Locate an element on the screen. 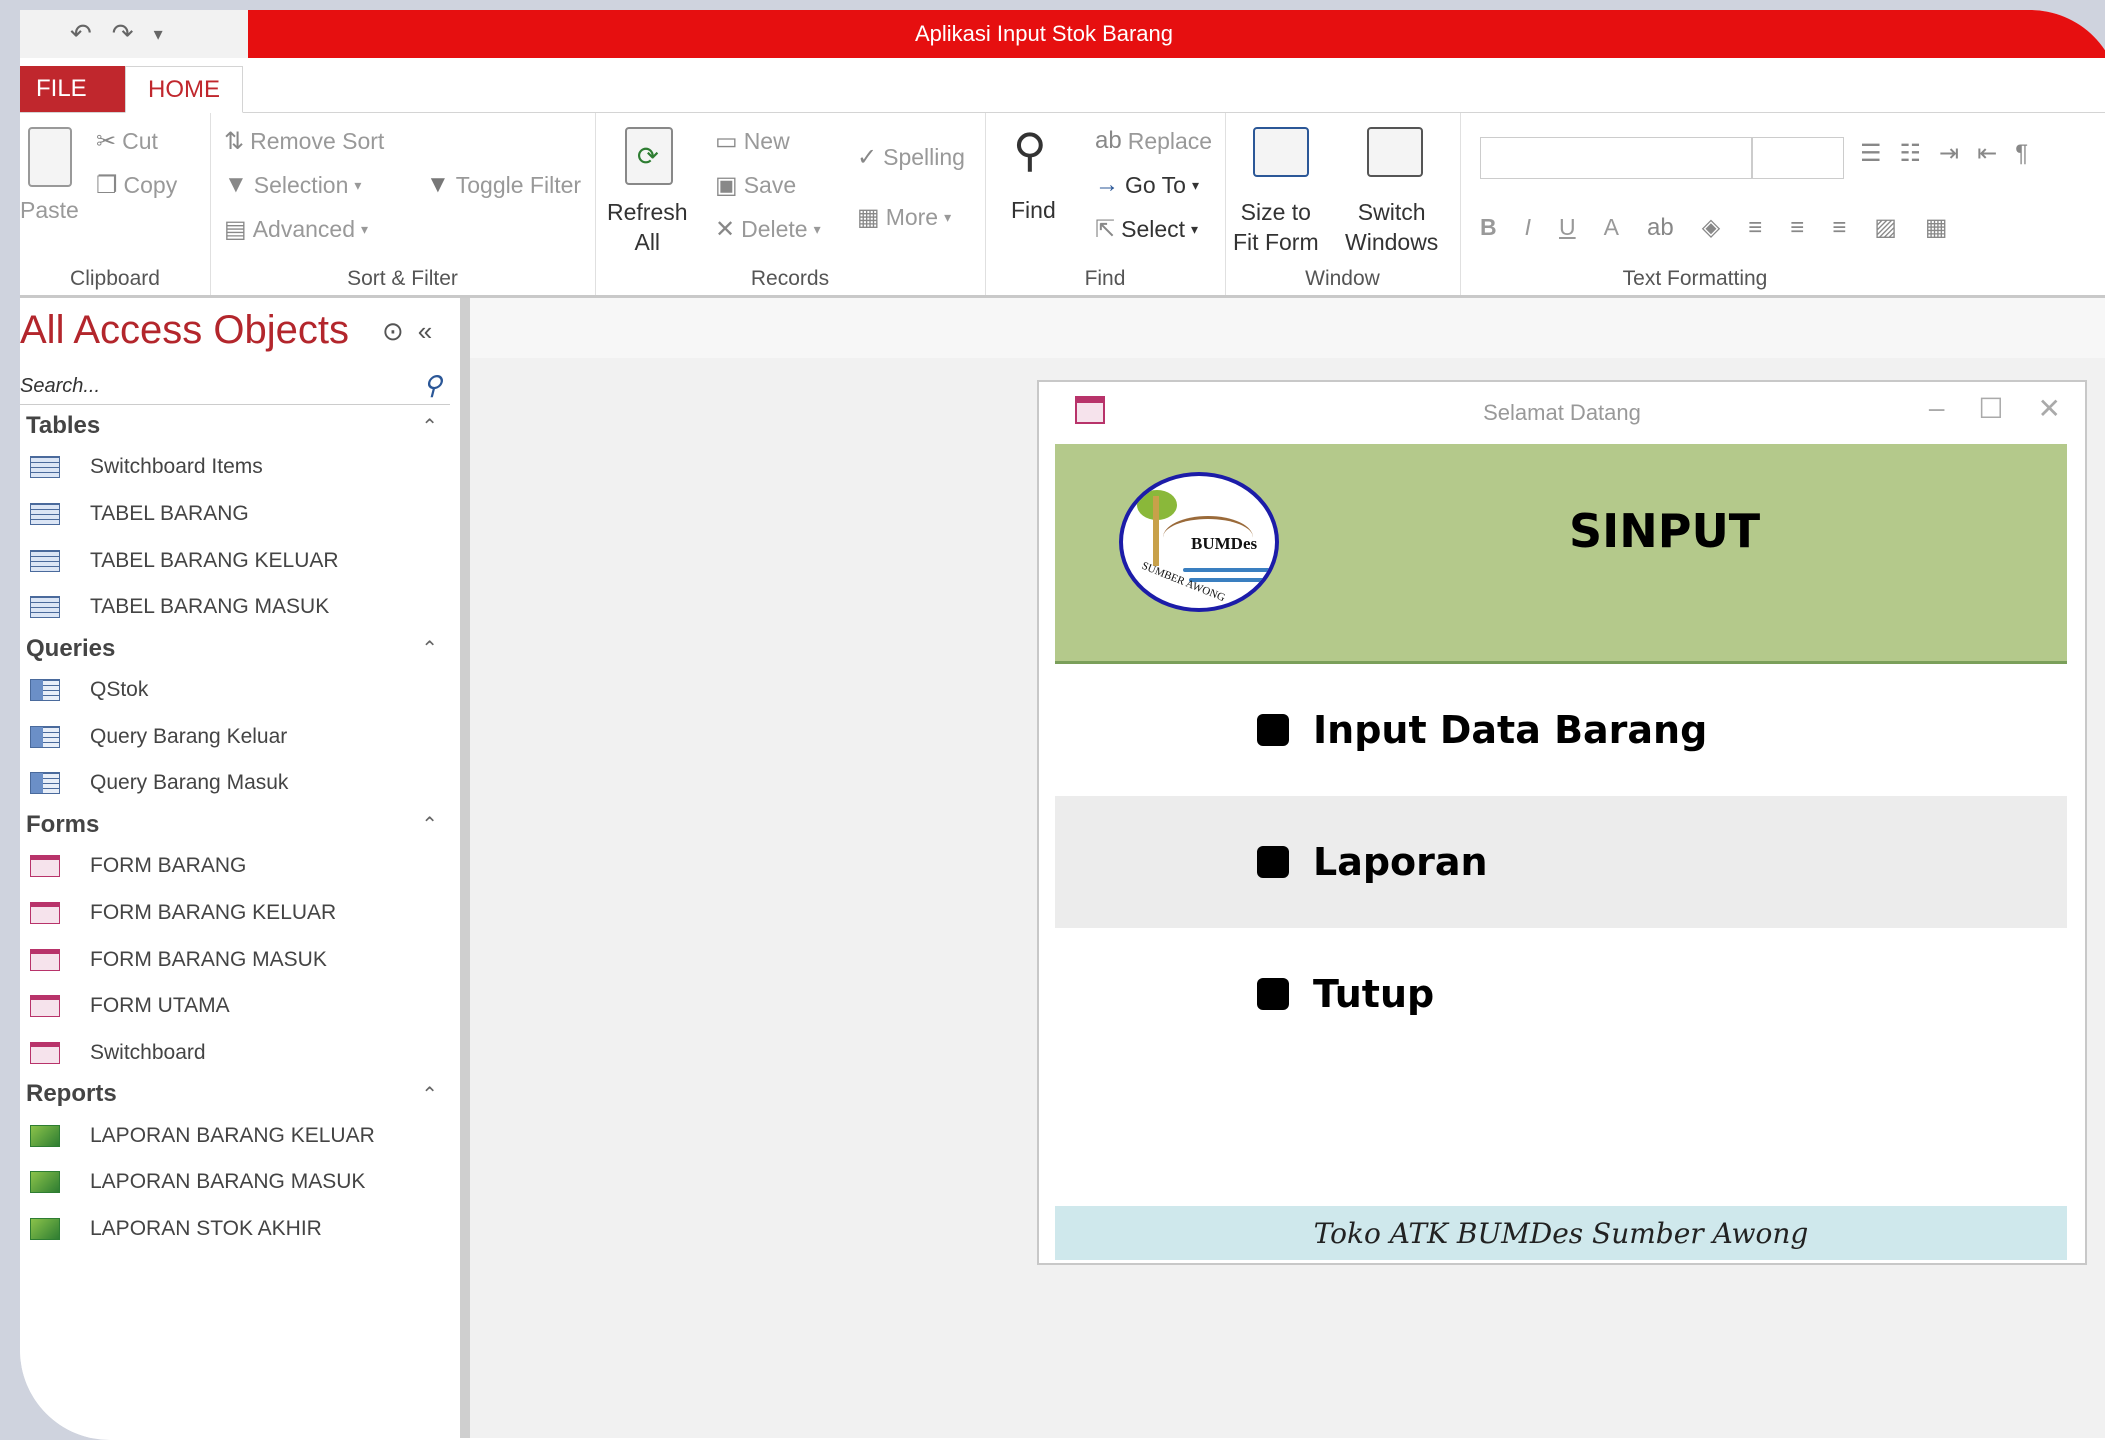  toggle-filter-button: ▼ Toggle Filter is located at coordinates (503, 185).